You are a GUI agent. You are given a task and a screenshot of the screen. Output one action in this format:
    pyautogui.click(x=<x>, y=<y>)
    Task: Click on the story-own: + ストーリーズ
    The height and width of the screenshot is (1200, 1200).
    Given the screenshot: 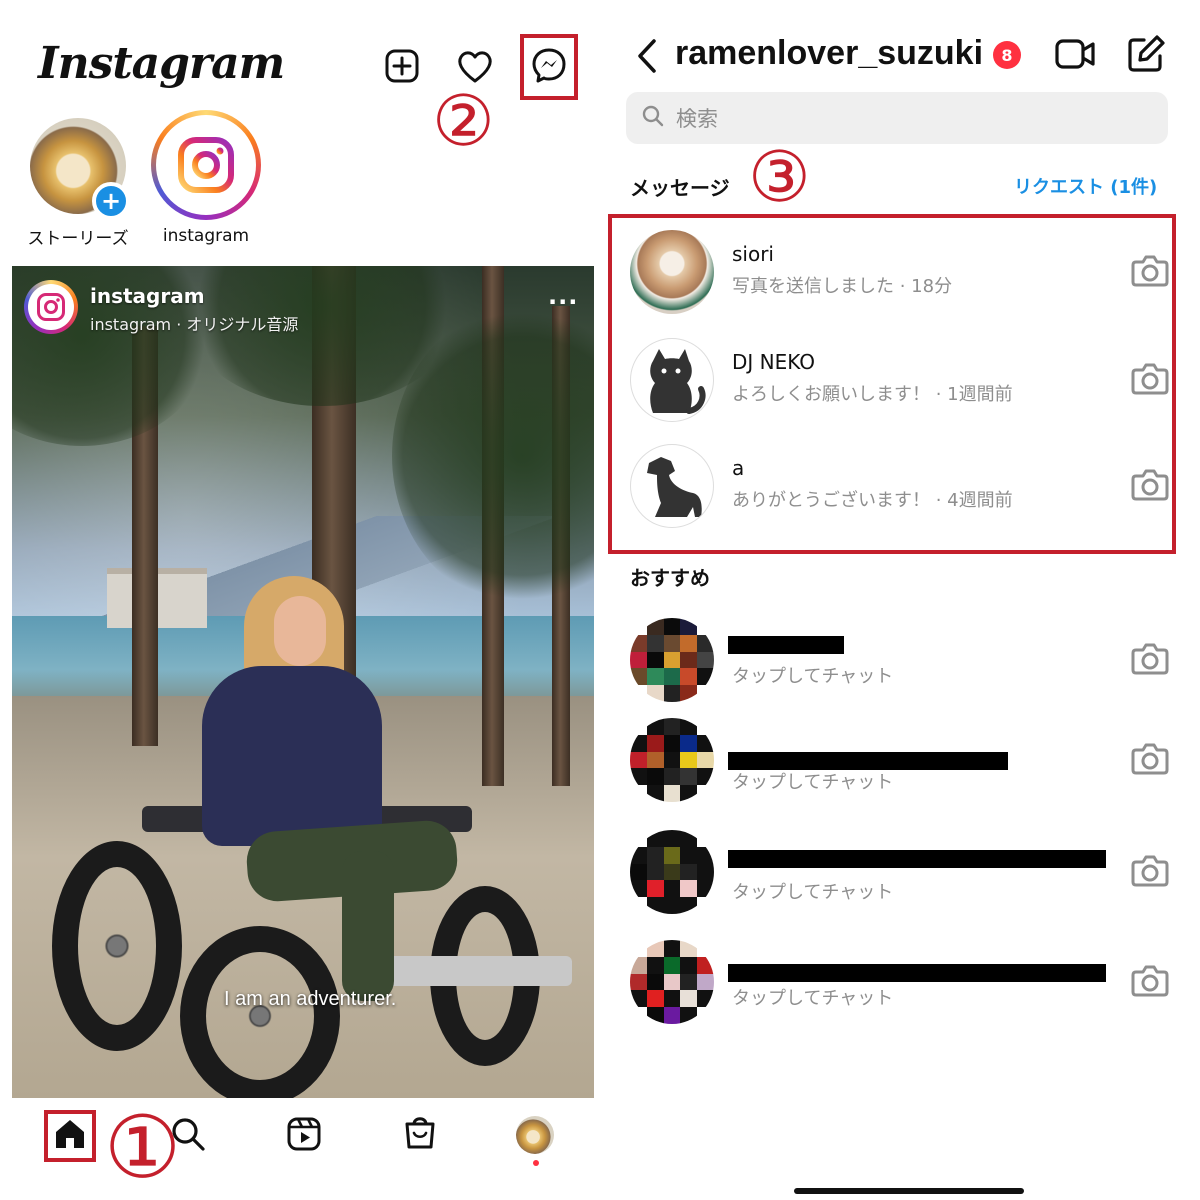 What is the action you would take?
    pyautogui.click(x=78, y=183)
    